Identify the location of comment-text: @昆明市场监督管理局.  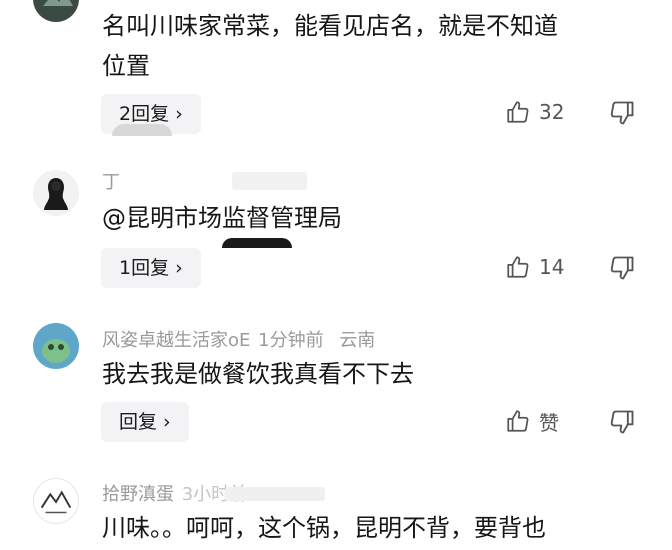
(222, 218).